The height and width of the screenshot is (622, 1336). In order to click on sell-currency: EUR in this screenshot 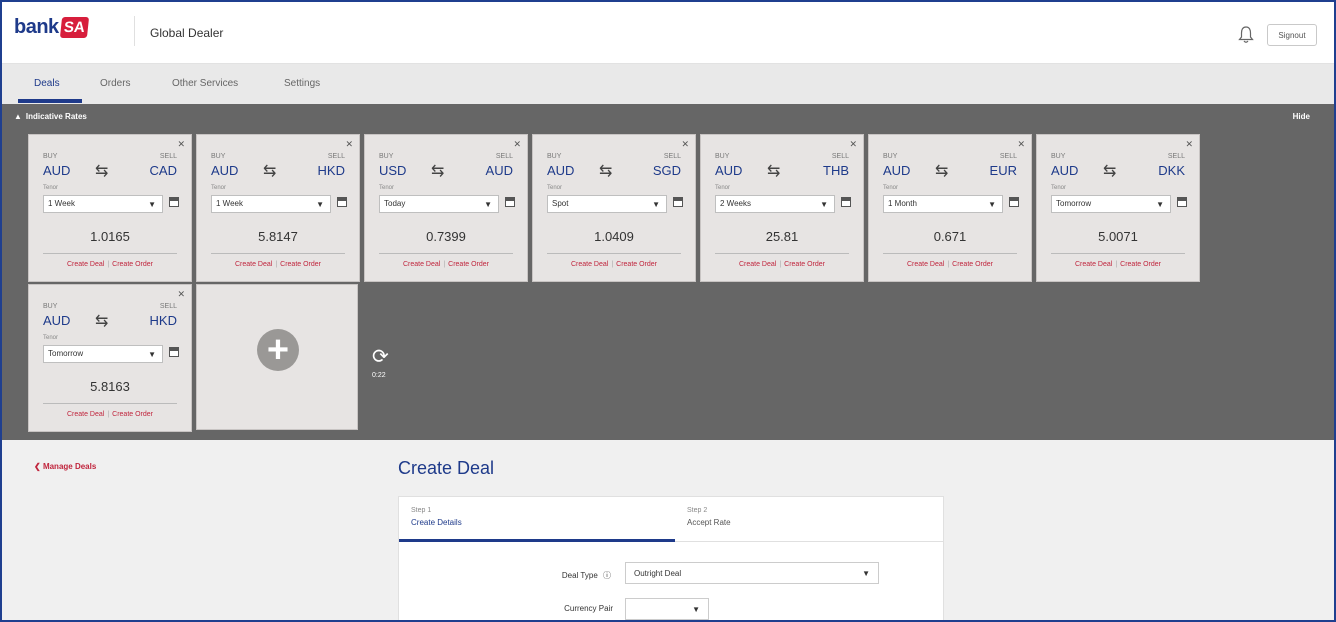, I will do `click(1003, 170)`.